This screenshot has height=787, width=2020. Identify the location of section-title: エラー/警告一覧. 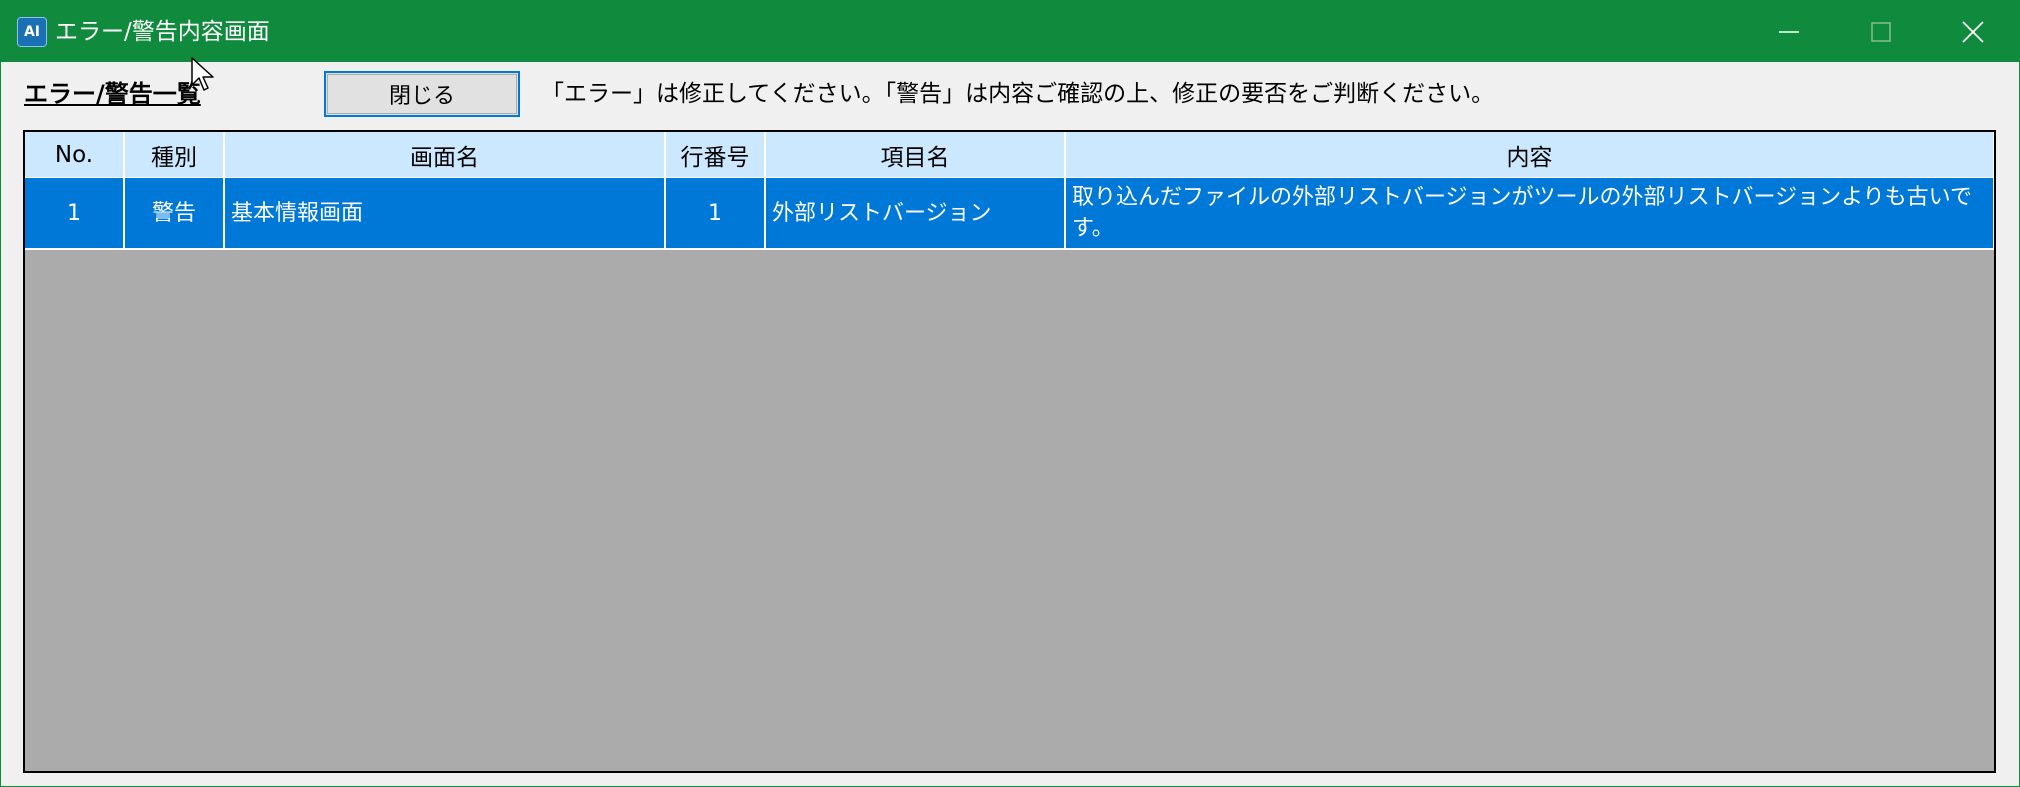
(112, 94).